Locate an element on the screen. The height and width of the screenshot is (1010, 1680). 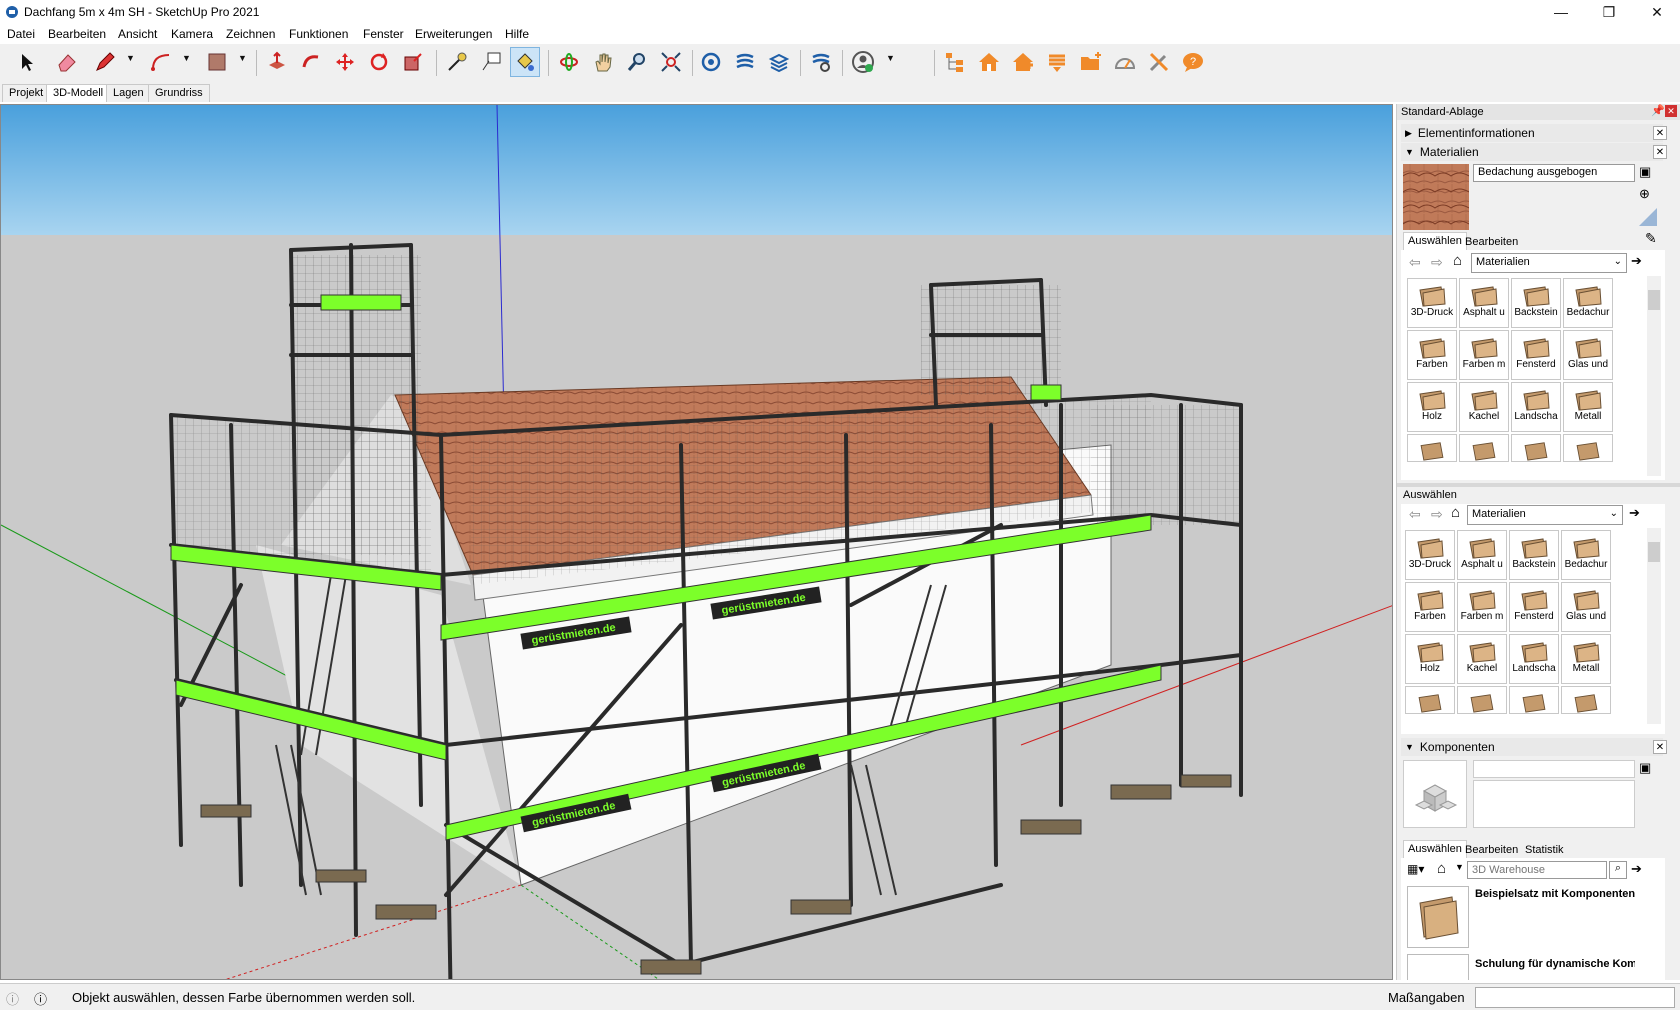
secondary-material-item: Holz is located at coordinates (1430, 659).